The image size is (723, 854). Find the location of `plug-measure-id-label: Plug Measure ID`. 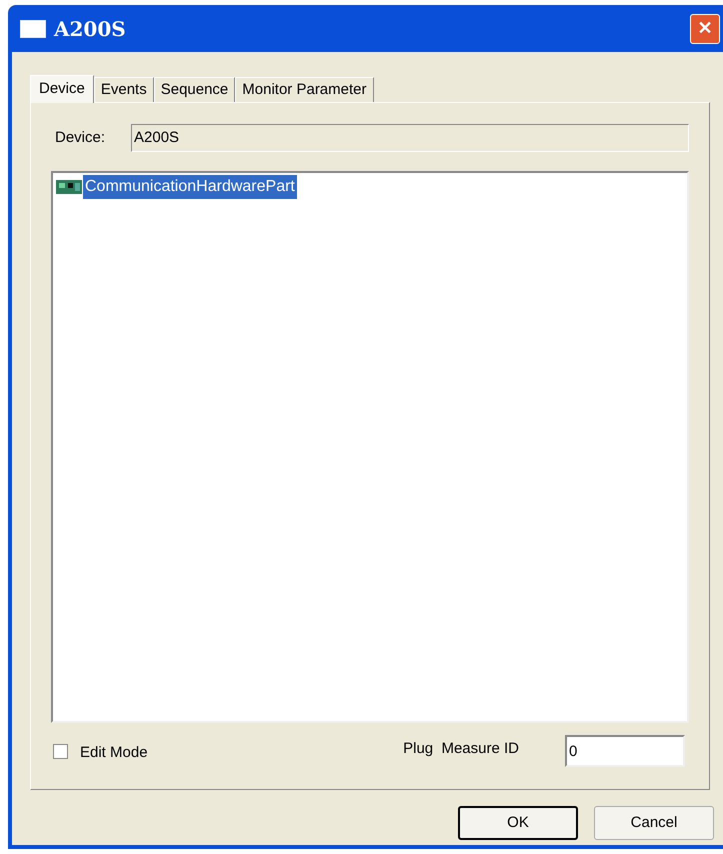

plug-measure-id-label: Plug Measure ID is located at coordinates (461, 748).